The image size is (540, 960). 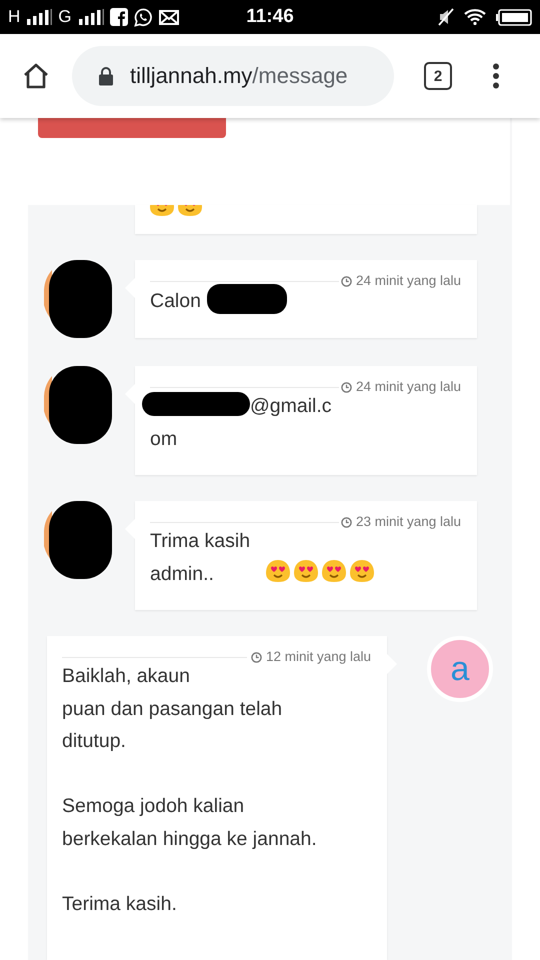 I want to click on url-host: tilljannah.my, so click(x=191, y=76).